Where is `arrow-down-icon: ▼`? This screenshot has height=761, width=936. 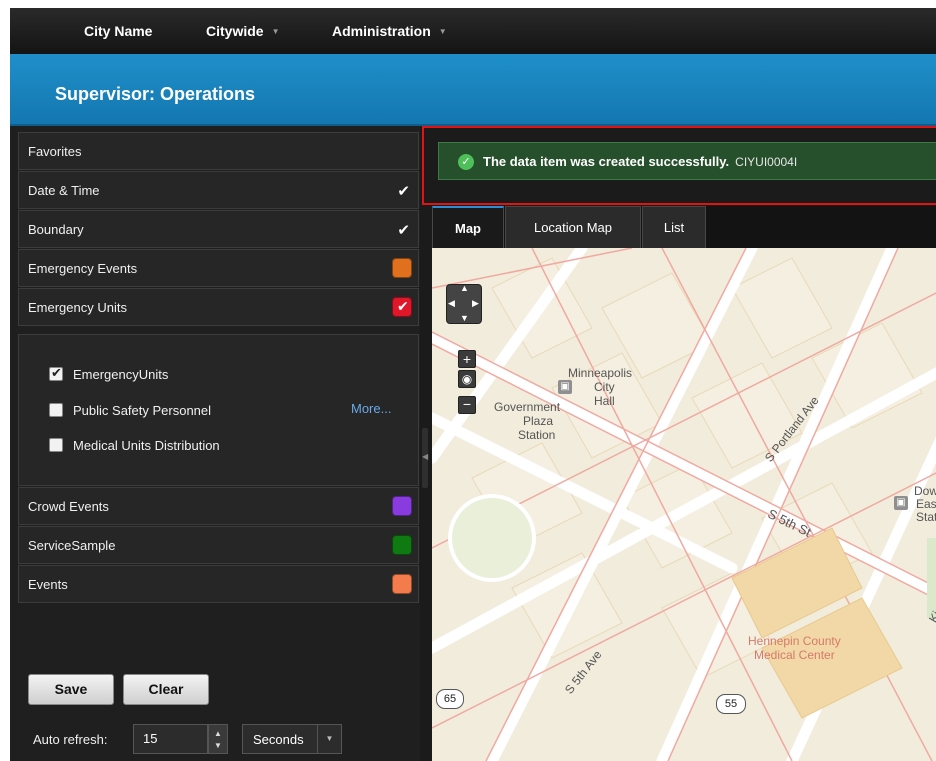 arrow-down-icon: ▼ is located at coordinates (464, 318).